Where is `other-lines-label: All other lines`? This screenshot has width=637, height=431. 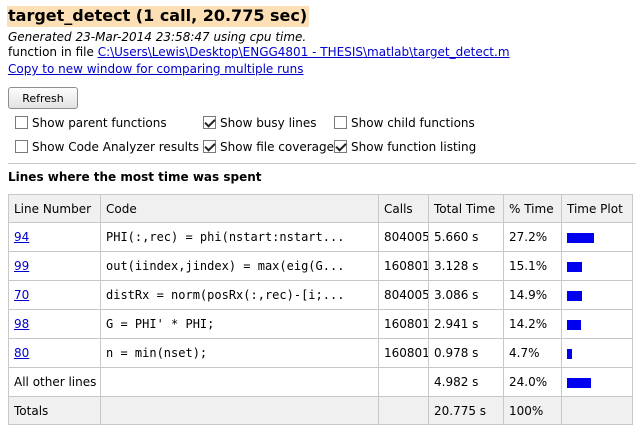 other-lines-label: All other lines is located at coordinates (54, 382).